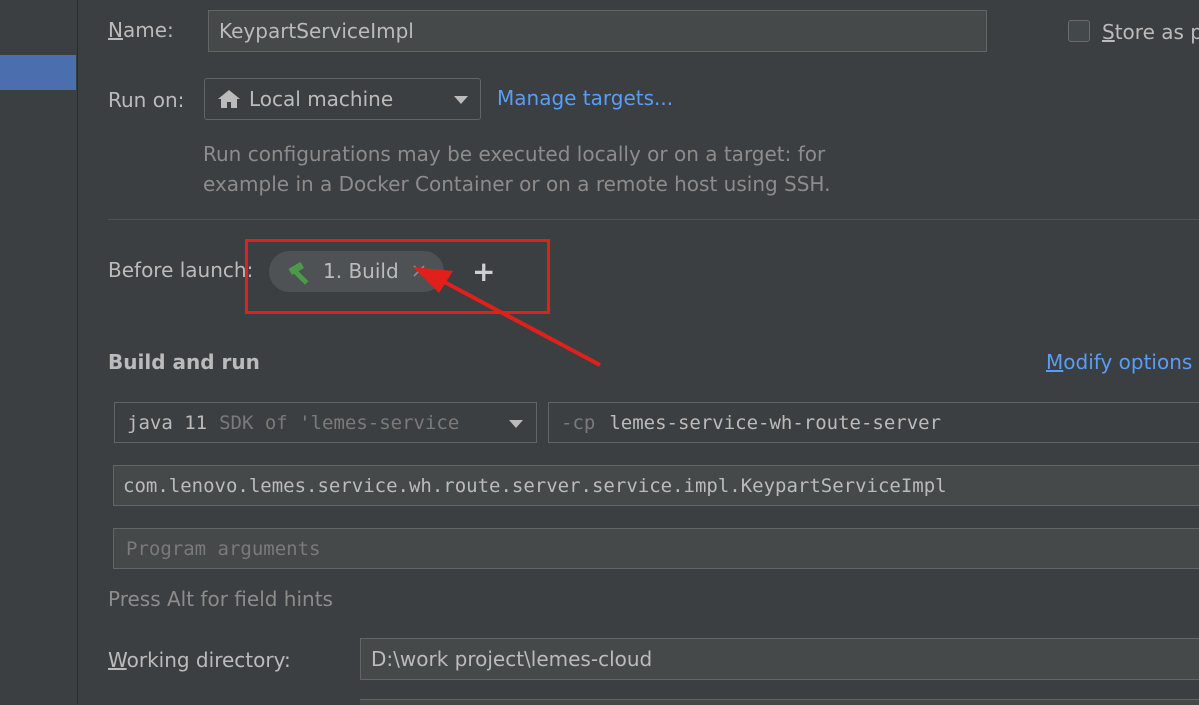  What do you see at coordinates (339, 422) in the screenshot?
I see `jdk-detail: SDK of 'lemes-service` at bounding box center [339, 422].